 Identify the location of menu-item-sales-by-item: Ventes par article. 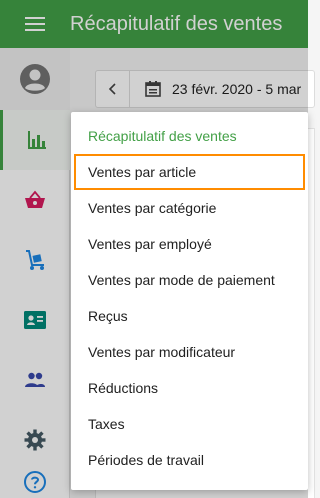
(189, 172).